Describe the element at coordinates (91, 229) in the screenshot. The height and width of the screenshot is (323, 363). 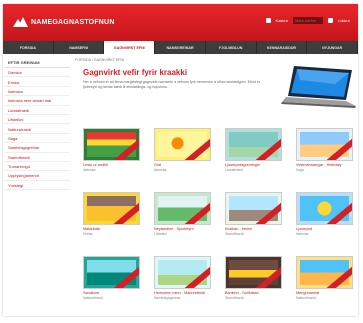
I see `tile-title: Matarklaki` at that location.